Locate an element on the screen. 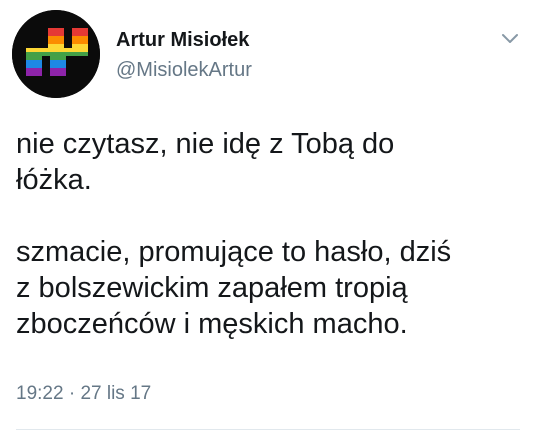  tweet-date: 27 lis 17 is located at coordinates (116, 393).